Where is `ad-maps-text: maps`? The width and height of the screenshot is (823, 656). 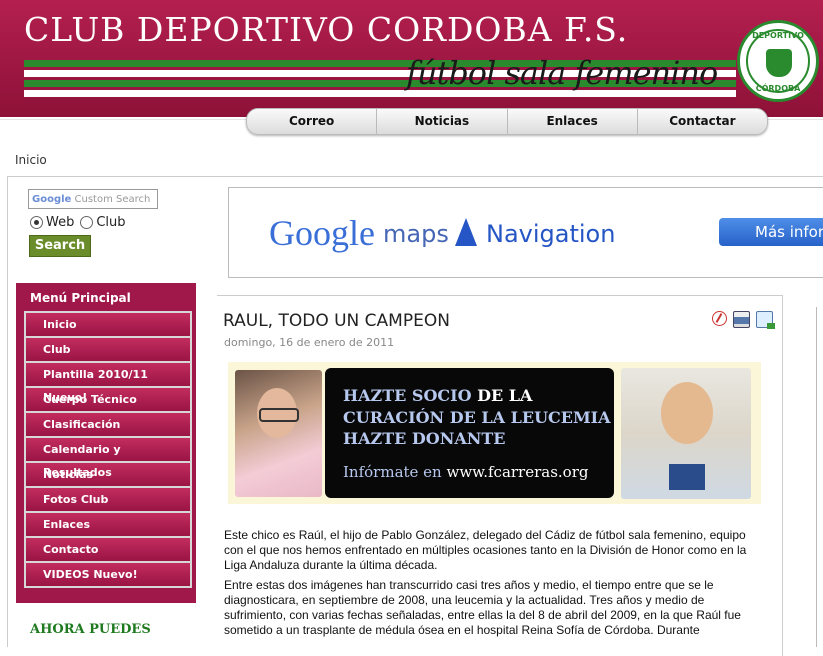
ad-maps-text: maps is located at coordinates (416, 234).